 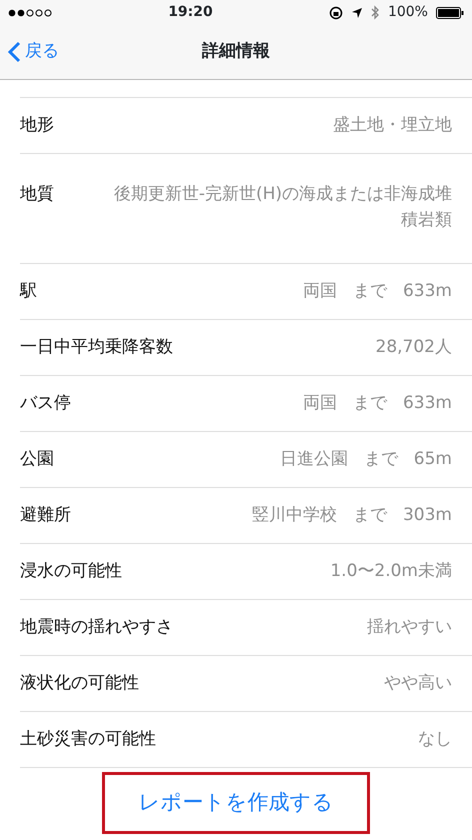 What do you see at coordinates (391, 571) in the screenshot?
I see `row-value: 1.0〜2.0m未満` at bounding box center [391, 571].